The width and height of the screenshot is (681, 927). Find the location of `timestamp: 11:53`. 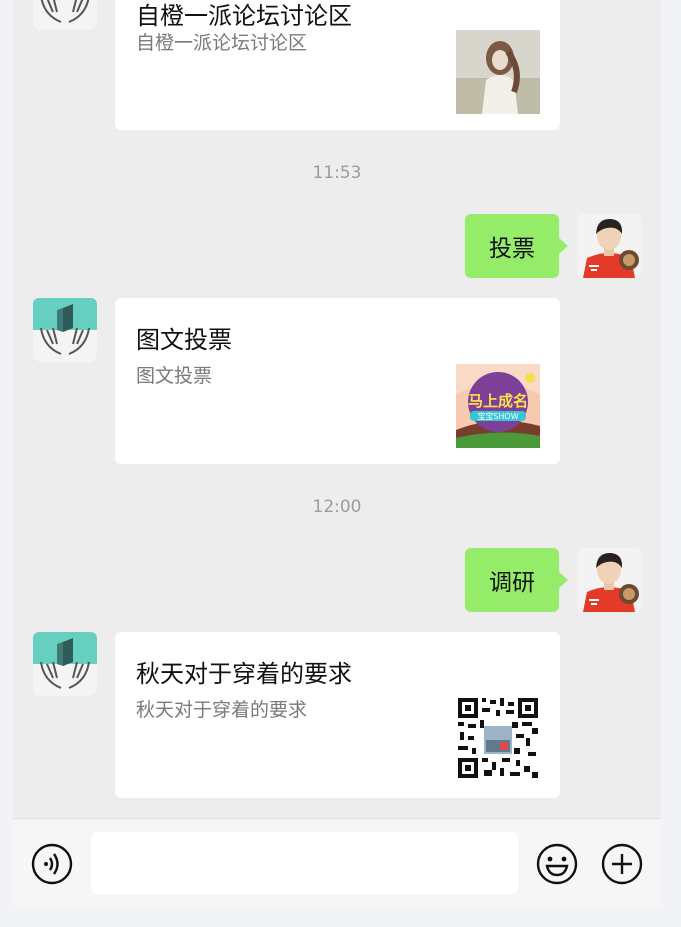

timestamp: 11:53 is located at coordinates (337, 173).